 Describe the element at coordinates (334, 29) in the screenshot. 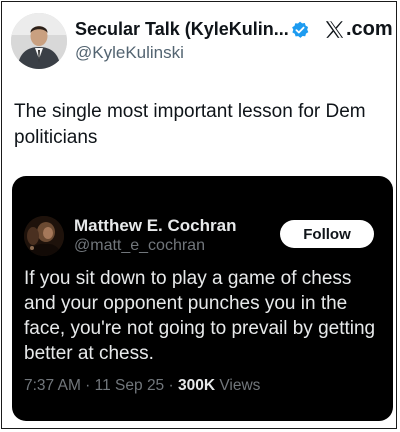

I see `x-logo-icon` at that location.